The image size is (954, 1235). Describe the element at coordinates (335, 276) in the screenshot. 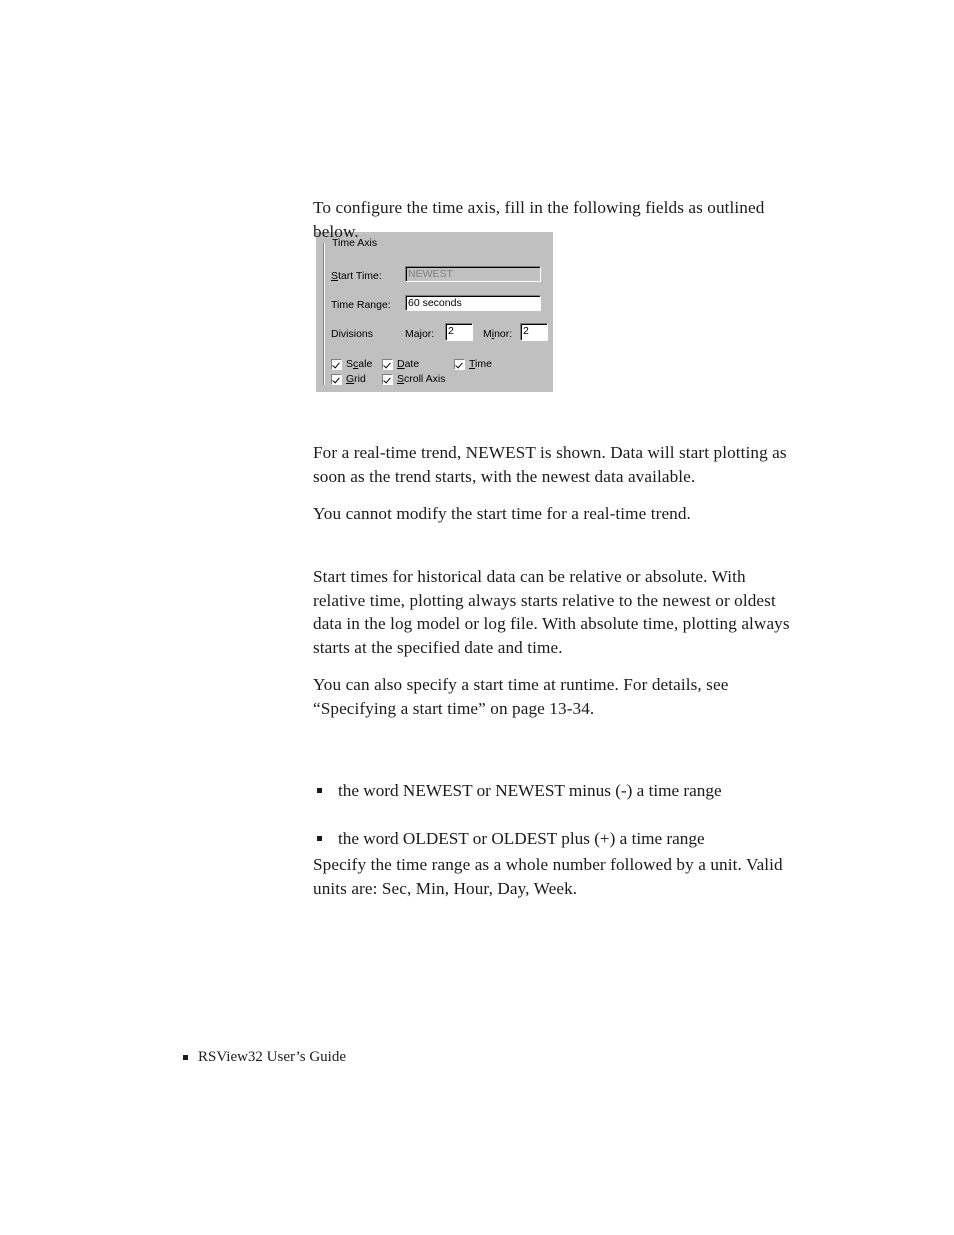

I see `start-time-label-accel: S` at that location.